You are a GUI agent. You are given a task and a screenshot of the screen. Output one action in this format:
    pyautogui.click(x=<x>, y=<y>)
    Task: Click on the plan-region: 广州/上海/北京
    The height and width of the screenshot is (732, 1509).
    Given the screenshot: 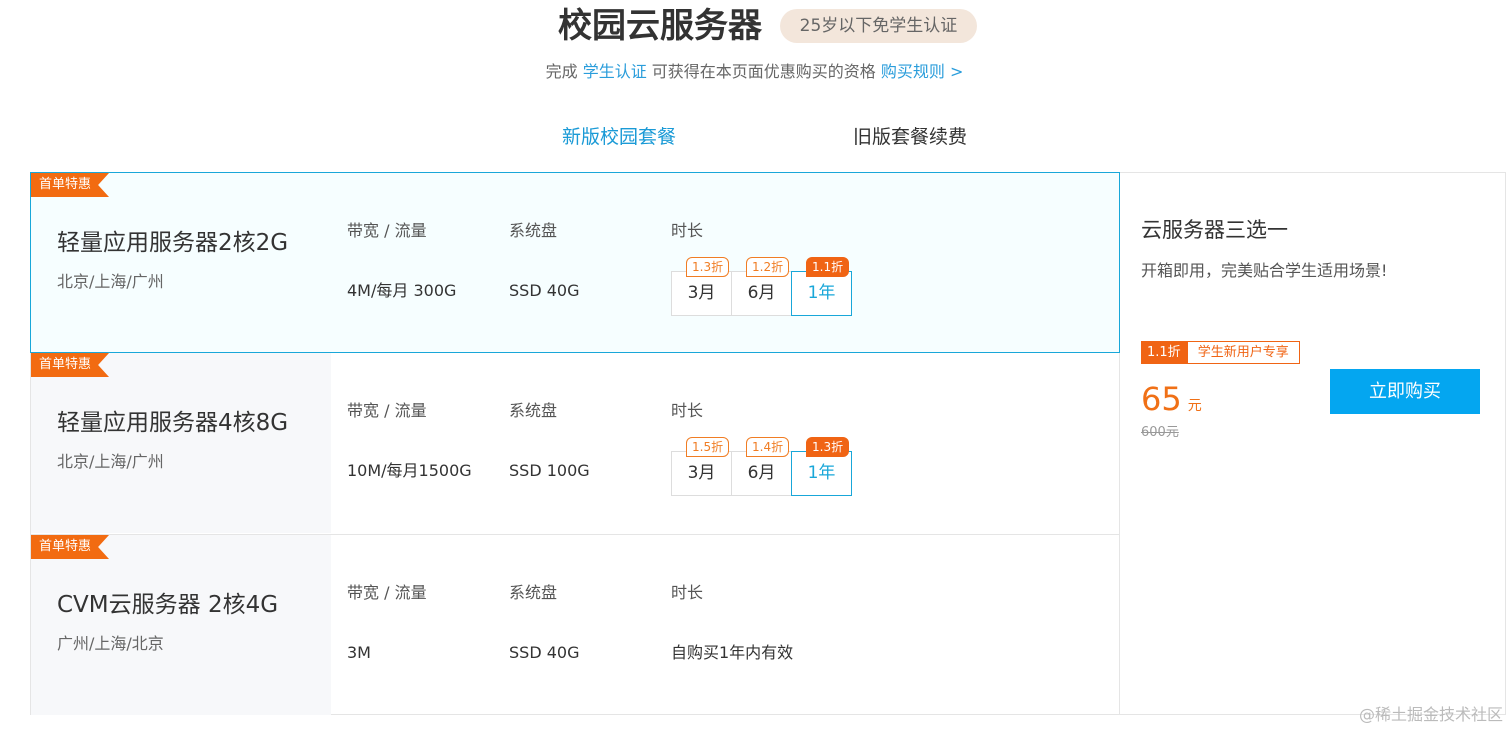 What is the action you would take?
    pyautogui.click(x=110, y=643)
    